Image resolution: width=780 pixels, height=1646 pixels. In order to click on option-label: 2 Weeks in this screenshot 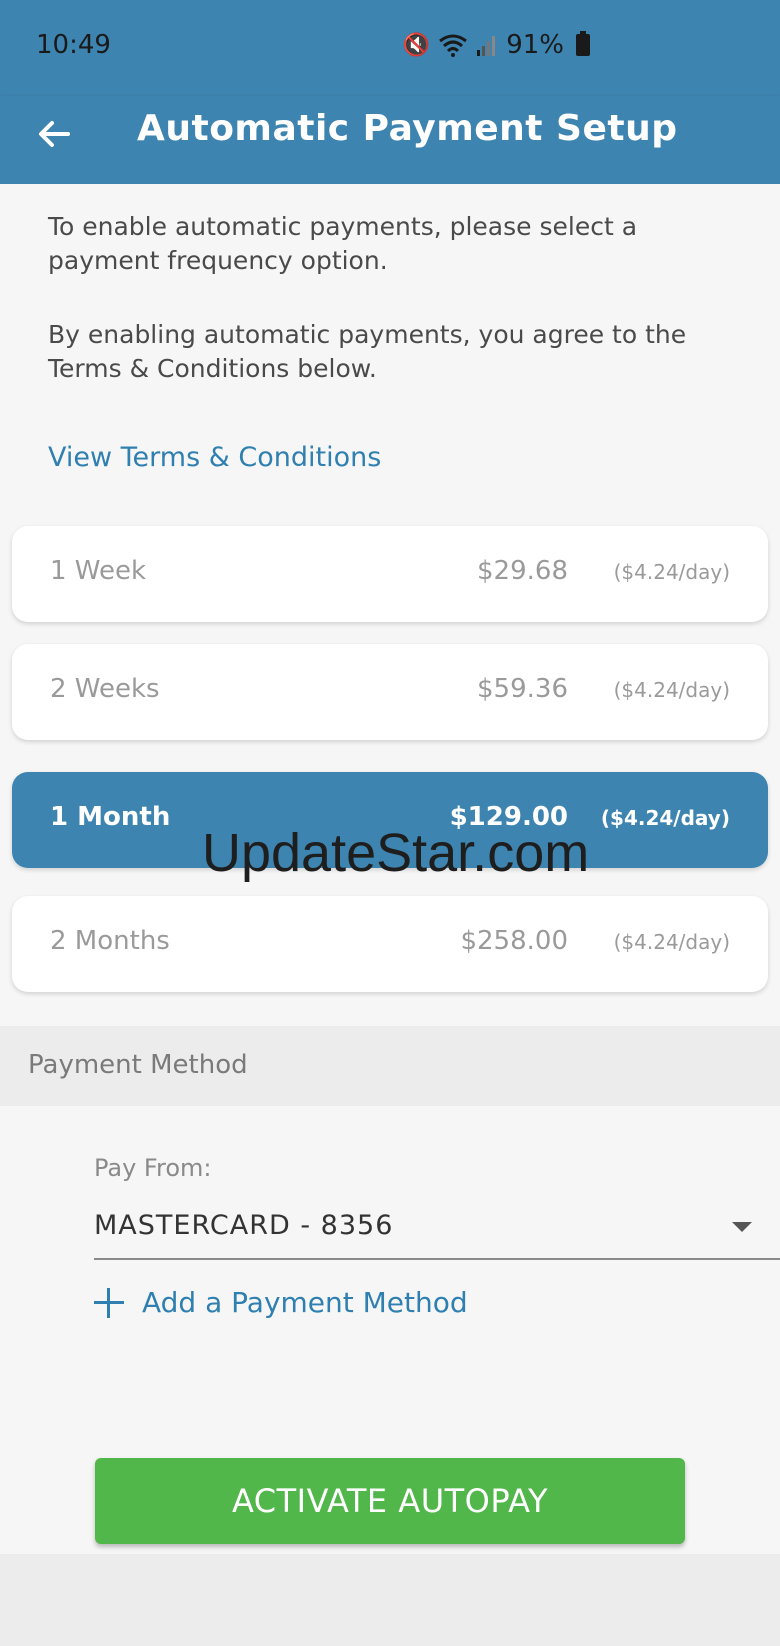, I will do `click(105, 689)`.